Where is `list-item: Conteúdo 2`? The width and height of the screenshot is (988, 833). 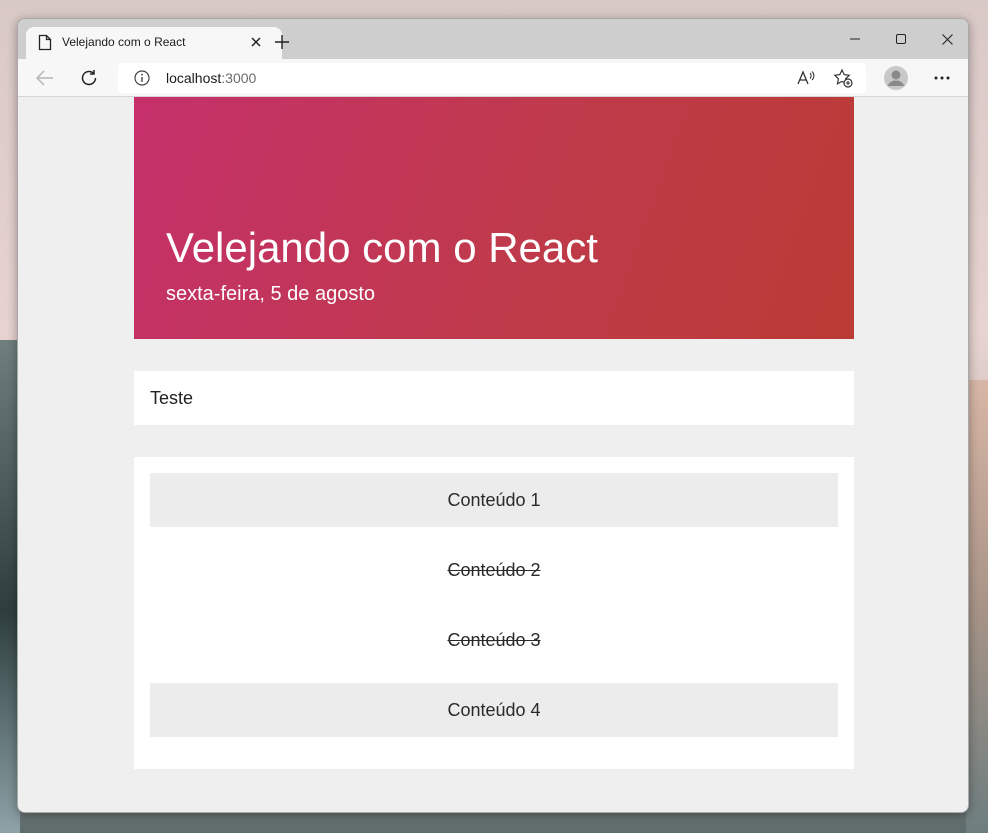
list-item: Conteúdo 2 is located at coordinates (494, 570).